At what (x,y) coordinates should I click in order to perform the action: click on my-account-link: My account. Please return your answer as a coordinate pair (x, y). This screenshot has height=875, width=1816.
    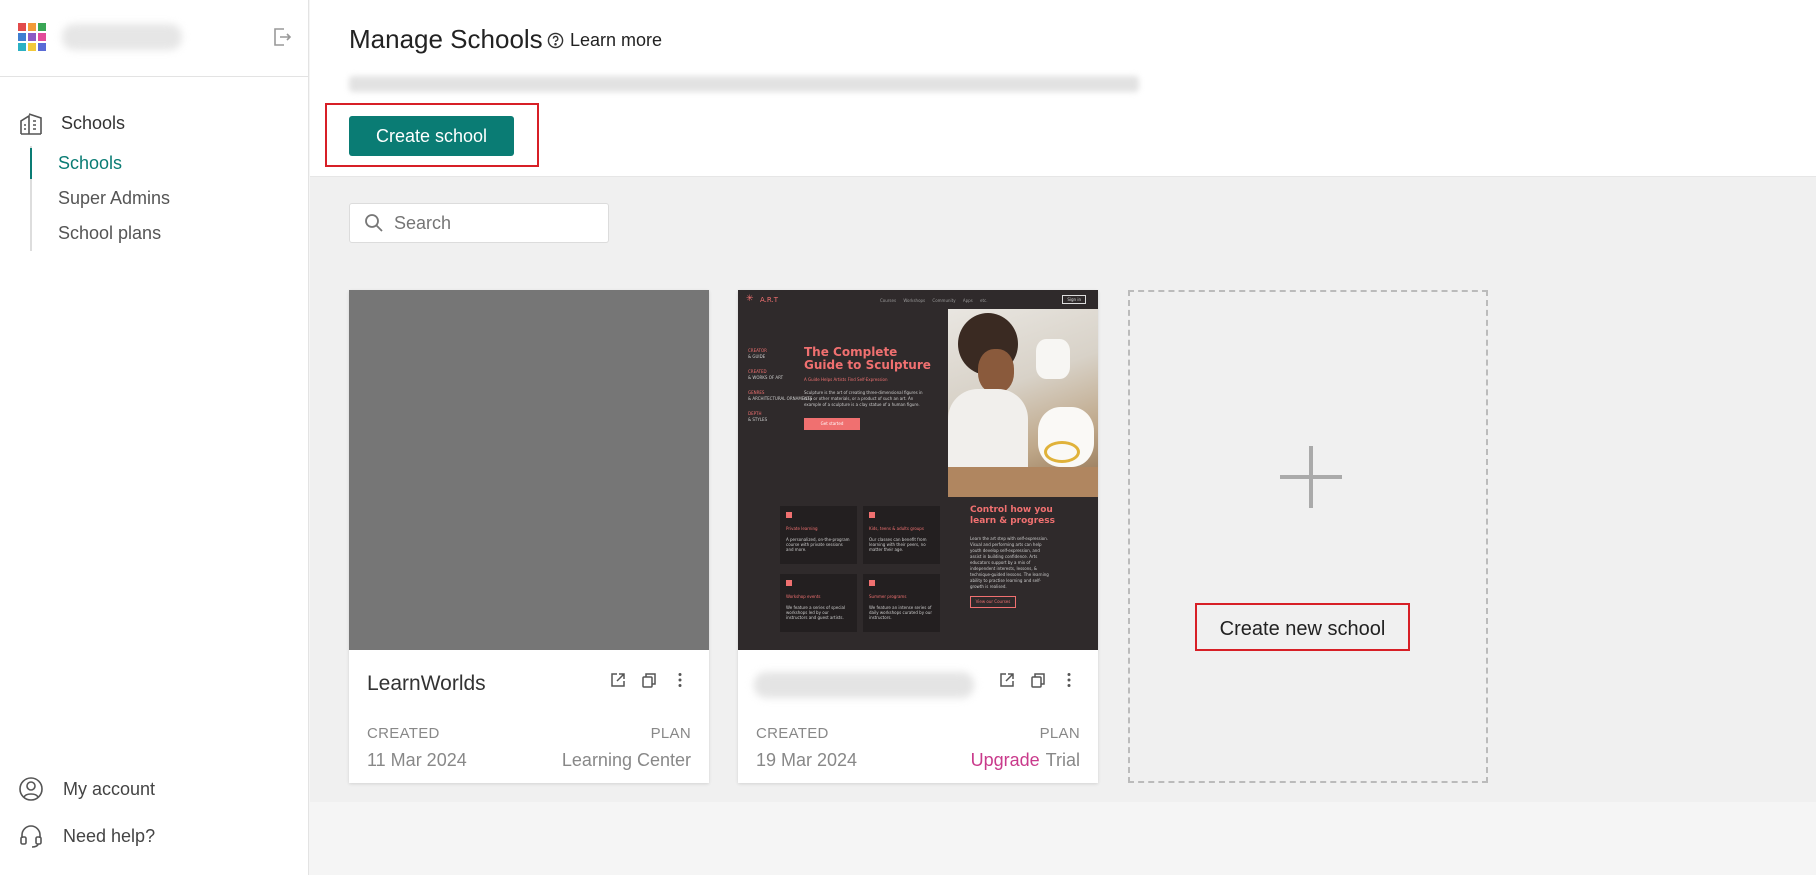
    Looking at the image, I should click on (86, 789).